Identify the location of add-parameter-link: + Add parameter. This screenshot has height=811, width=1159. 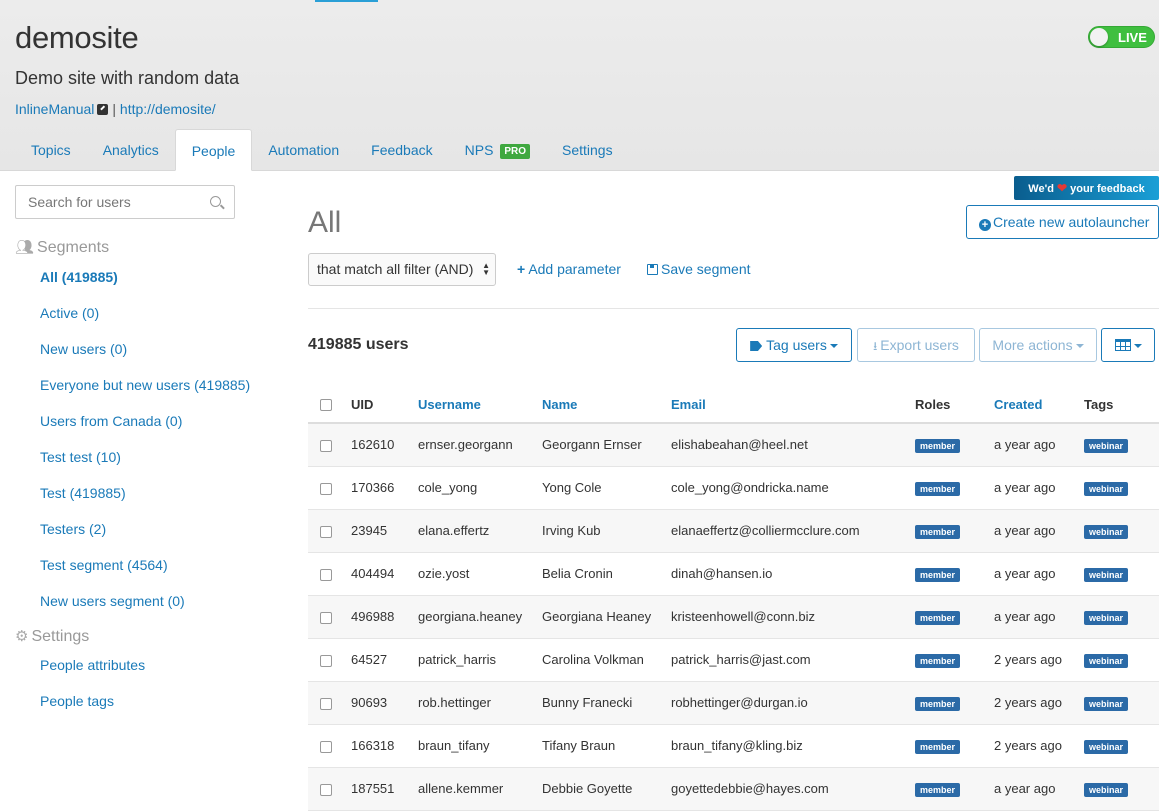
(569, 269).